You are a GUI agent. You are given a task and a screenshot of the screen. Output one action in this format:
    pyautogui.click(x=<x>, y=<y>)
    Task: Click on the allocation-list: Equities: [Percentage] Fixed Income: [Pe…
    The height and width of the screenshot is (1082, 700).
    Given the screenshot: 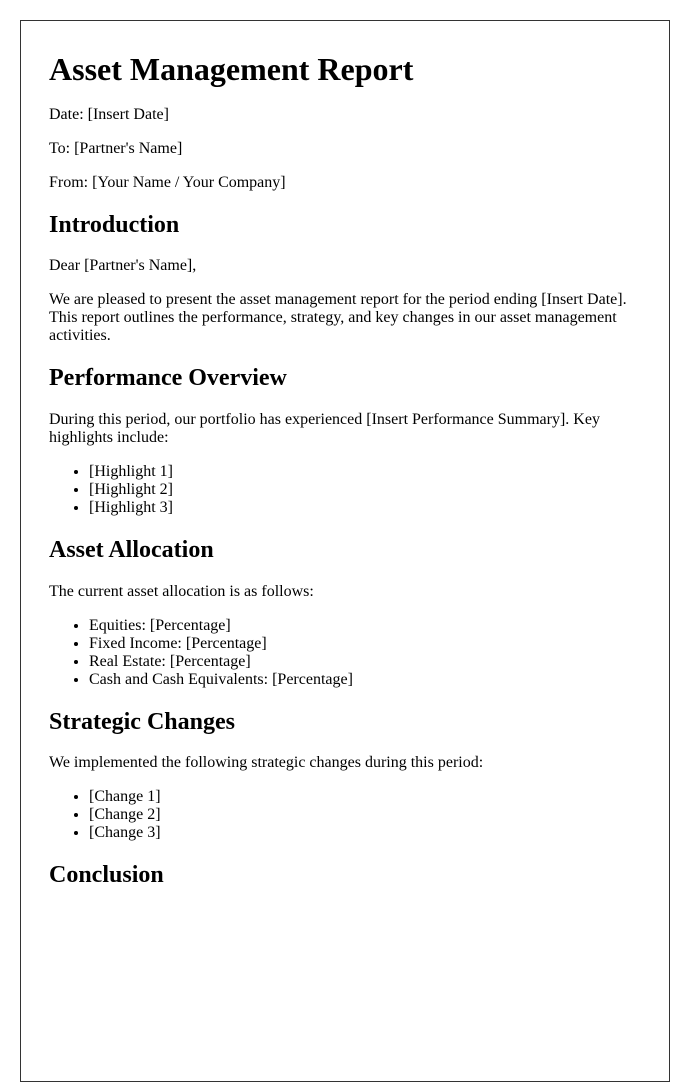 What is the action you would take?
    pyautogui.click(x=349, y=653)
    